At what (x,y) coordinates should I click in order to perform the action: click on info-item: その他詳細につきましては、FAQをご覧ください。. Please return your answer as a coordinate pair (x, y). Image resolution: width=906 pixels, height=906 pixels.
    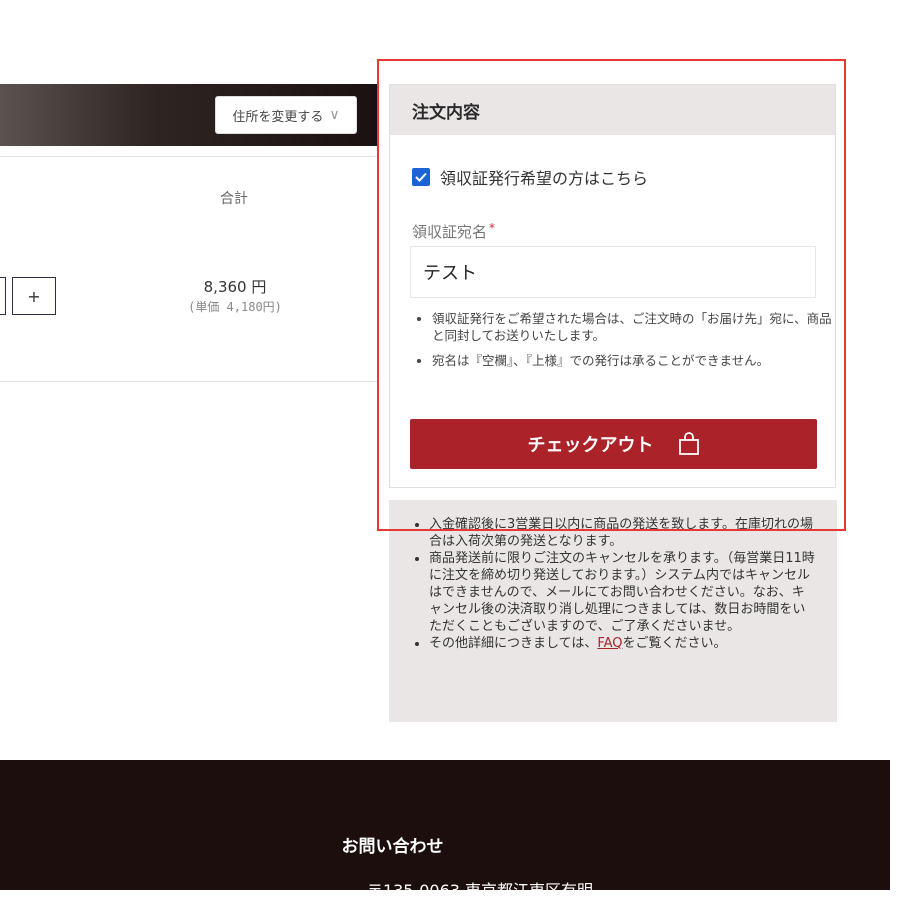
    Looking at the image, I should click on (622, 643).